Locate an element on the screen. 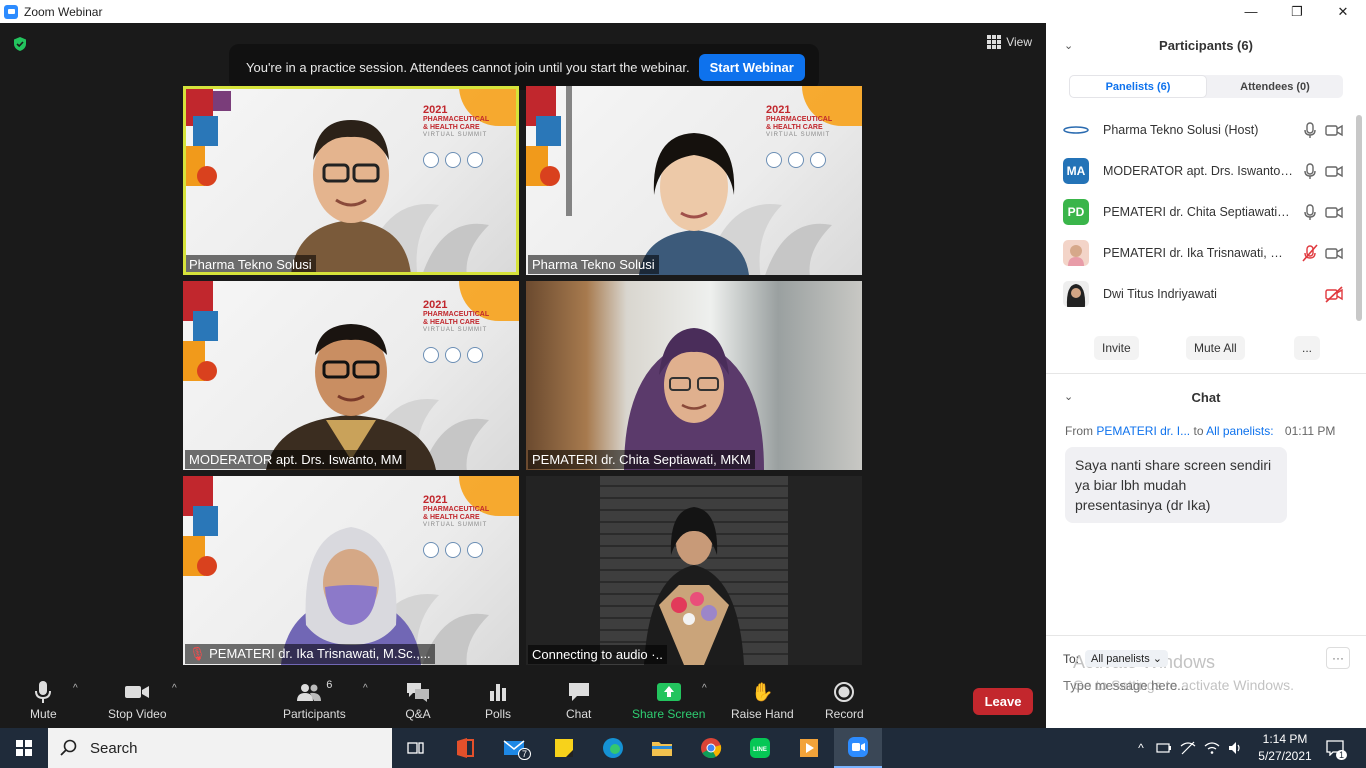 The height and width of the screenshot is (768, 1366). record-button: Record is located at coordinates (844, 700).